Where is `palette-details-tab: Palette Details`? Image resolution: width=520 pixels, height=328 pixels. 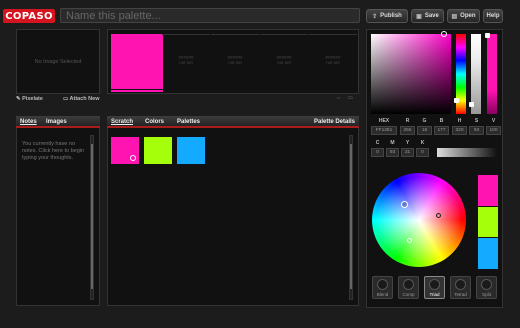 palette-details-tab: Palette Details is located at coordinates (334, 122).